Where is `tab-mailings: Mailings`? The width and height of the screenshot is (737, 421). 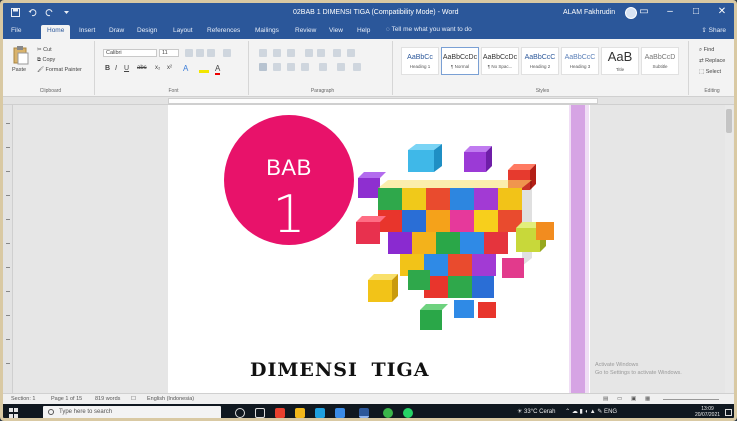 tab-mailings: Mailings is located at coordinates (267, 30).